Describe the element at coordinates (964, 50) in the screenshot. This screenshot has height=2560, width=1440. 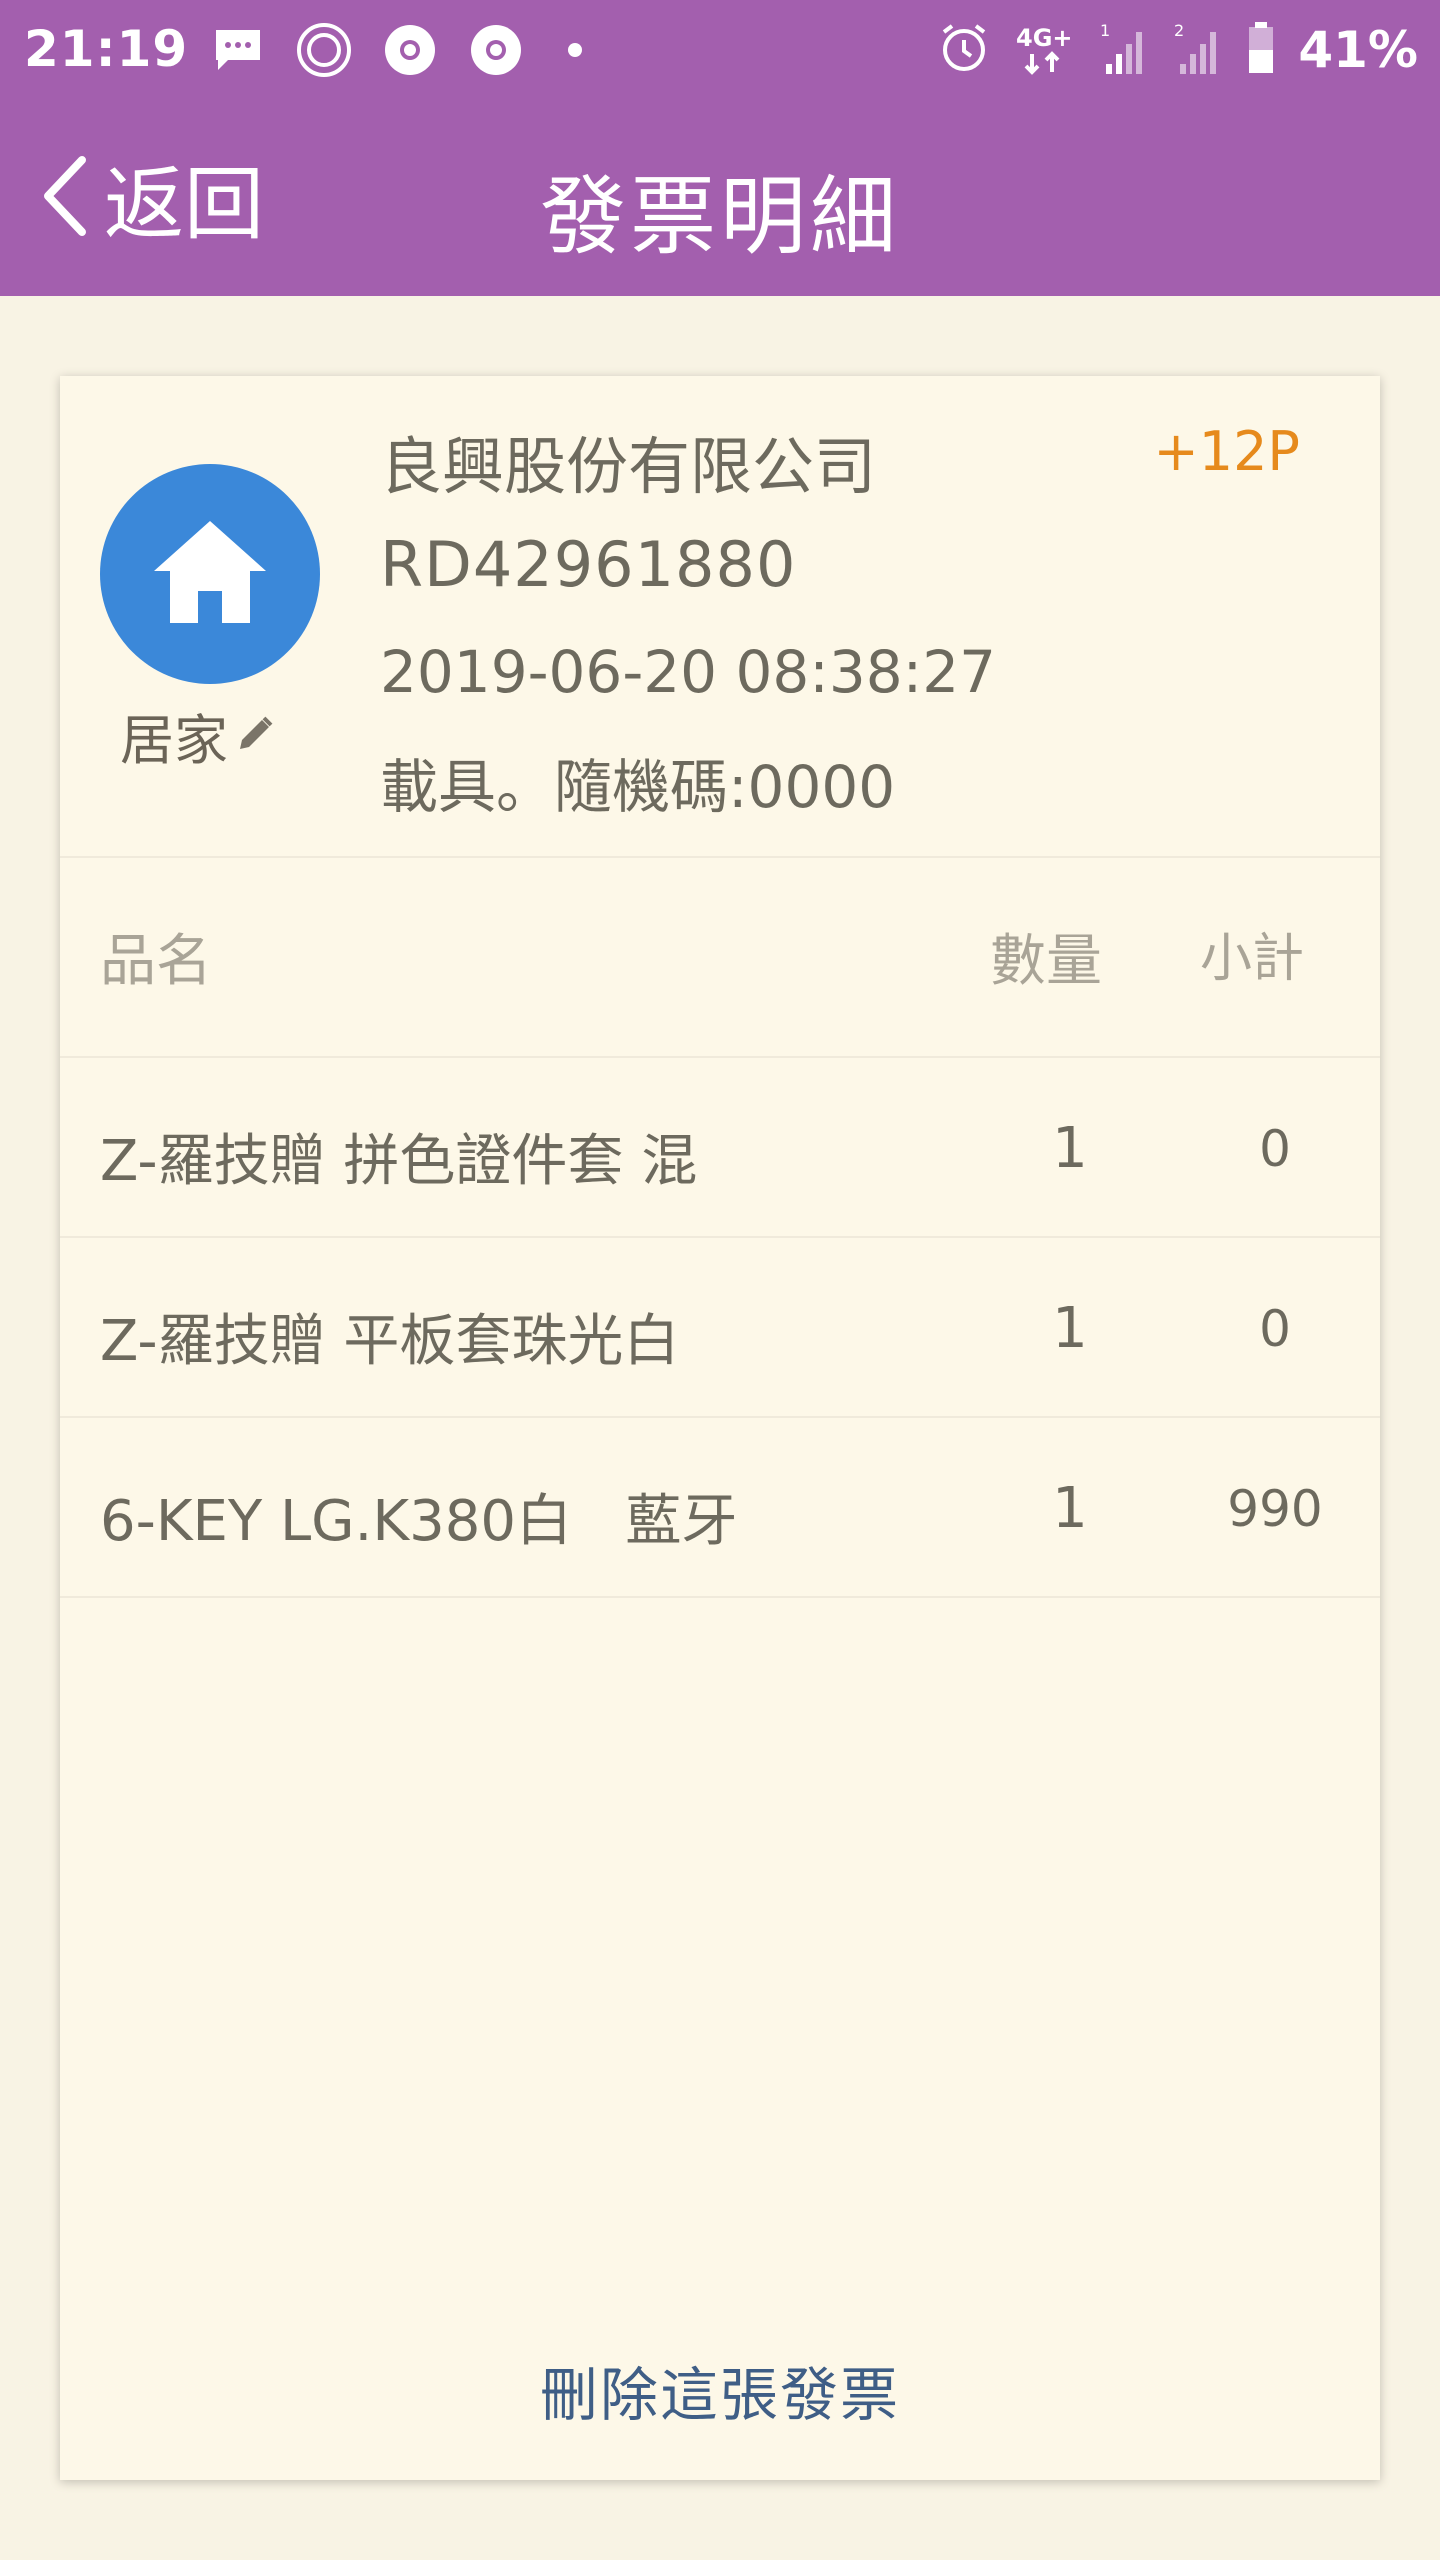
I see `alarm-icon` at that location.